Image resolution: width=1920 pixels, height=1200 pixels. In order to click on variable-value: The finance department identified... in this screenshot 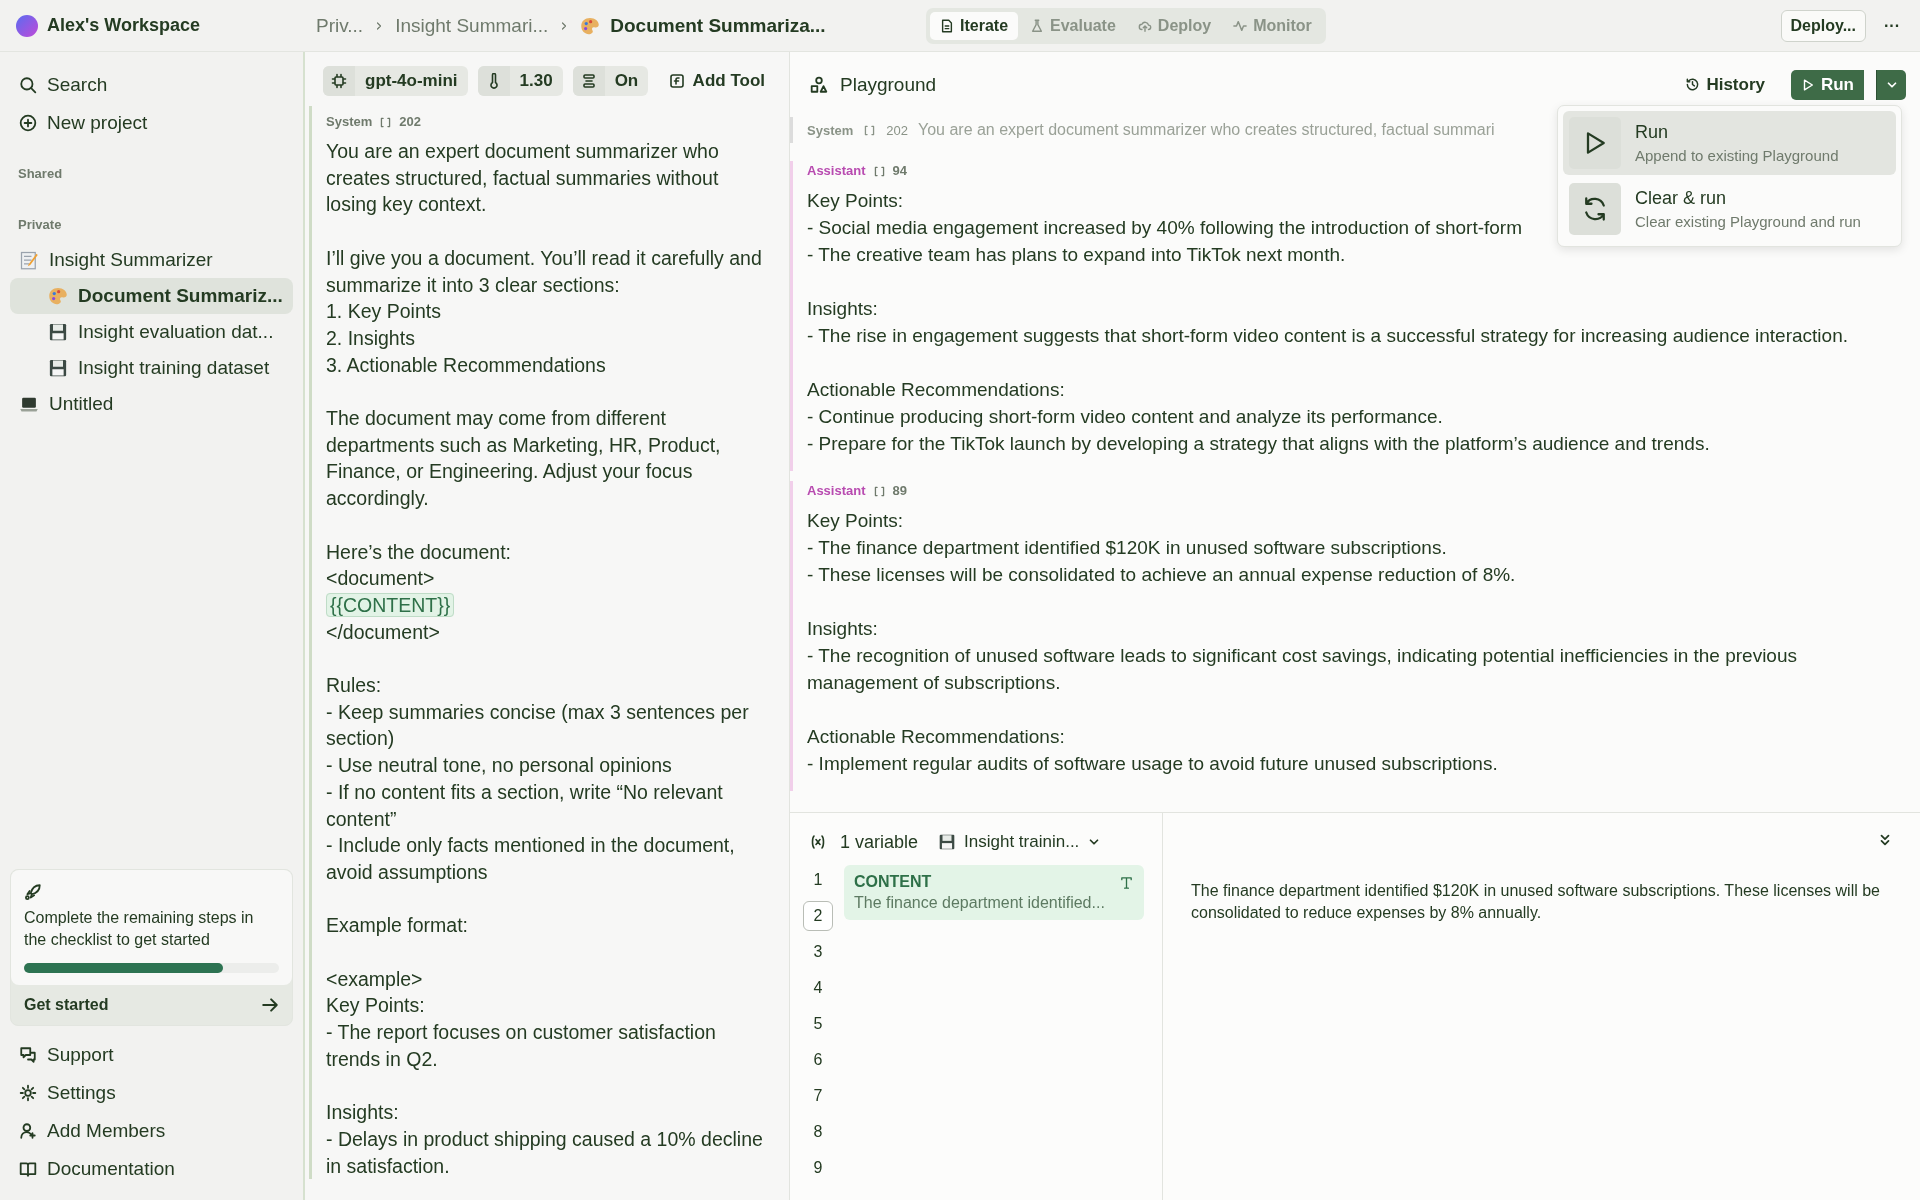, I will do `click(980, 903)`.